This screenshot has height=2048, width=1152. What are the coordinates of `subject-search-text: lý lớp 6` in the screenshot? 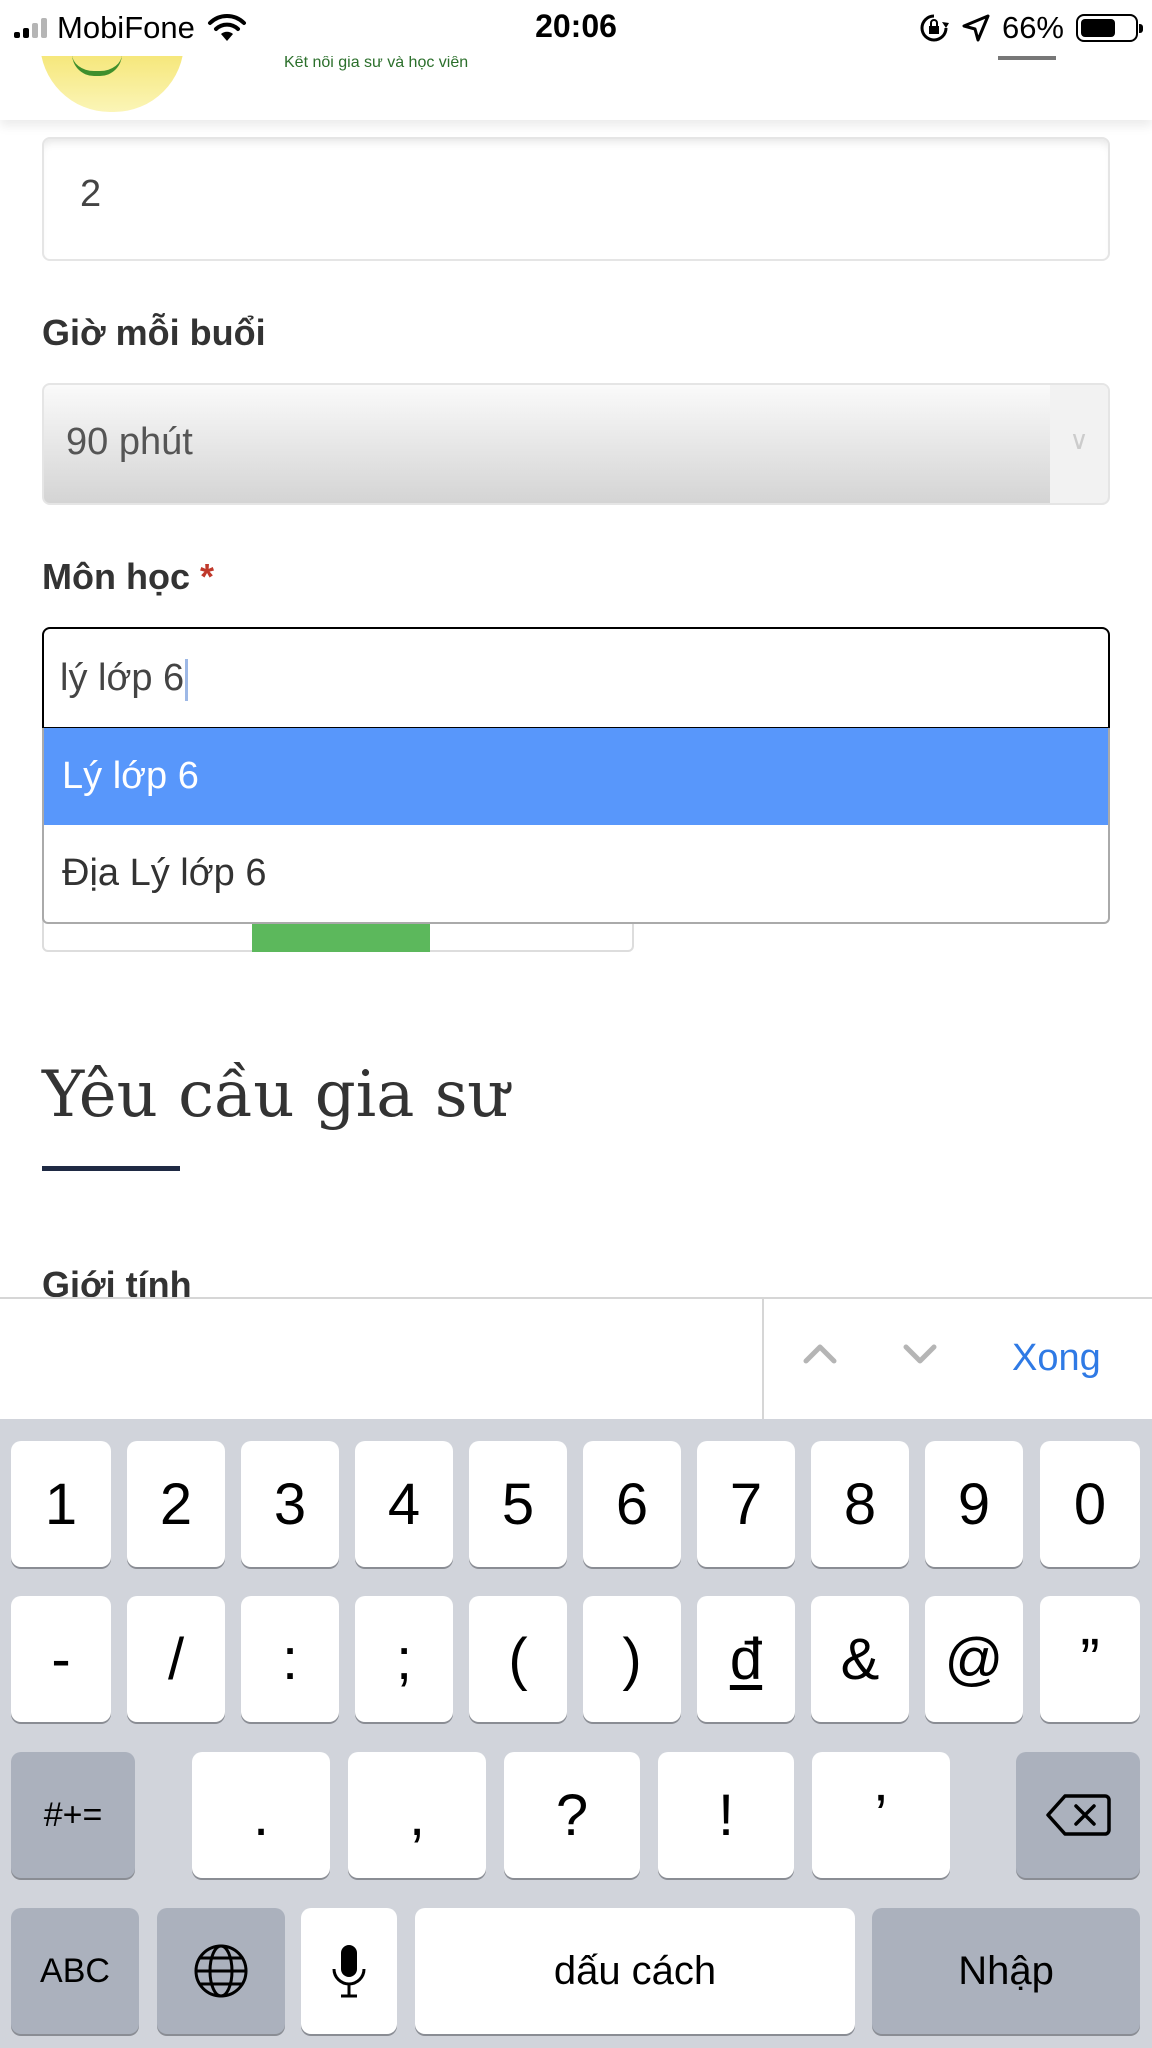 It's located at (122, 678).